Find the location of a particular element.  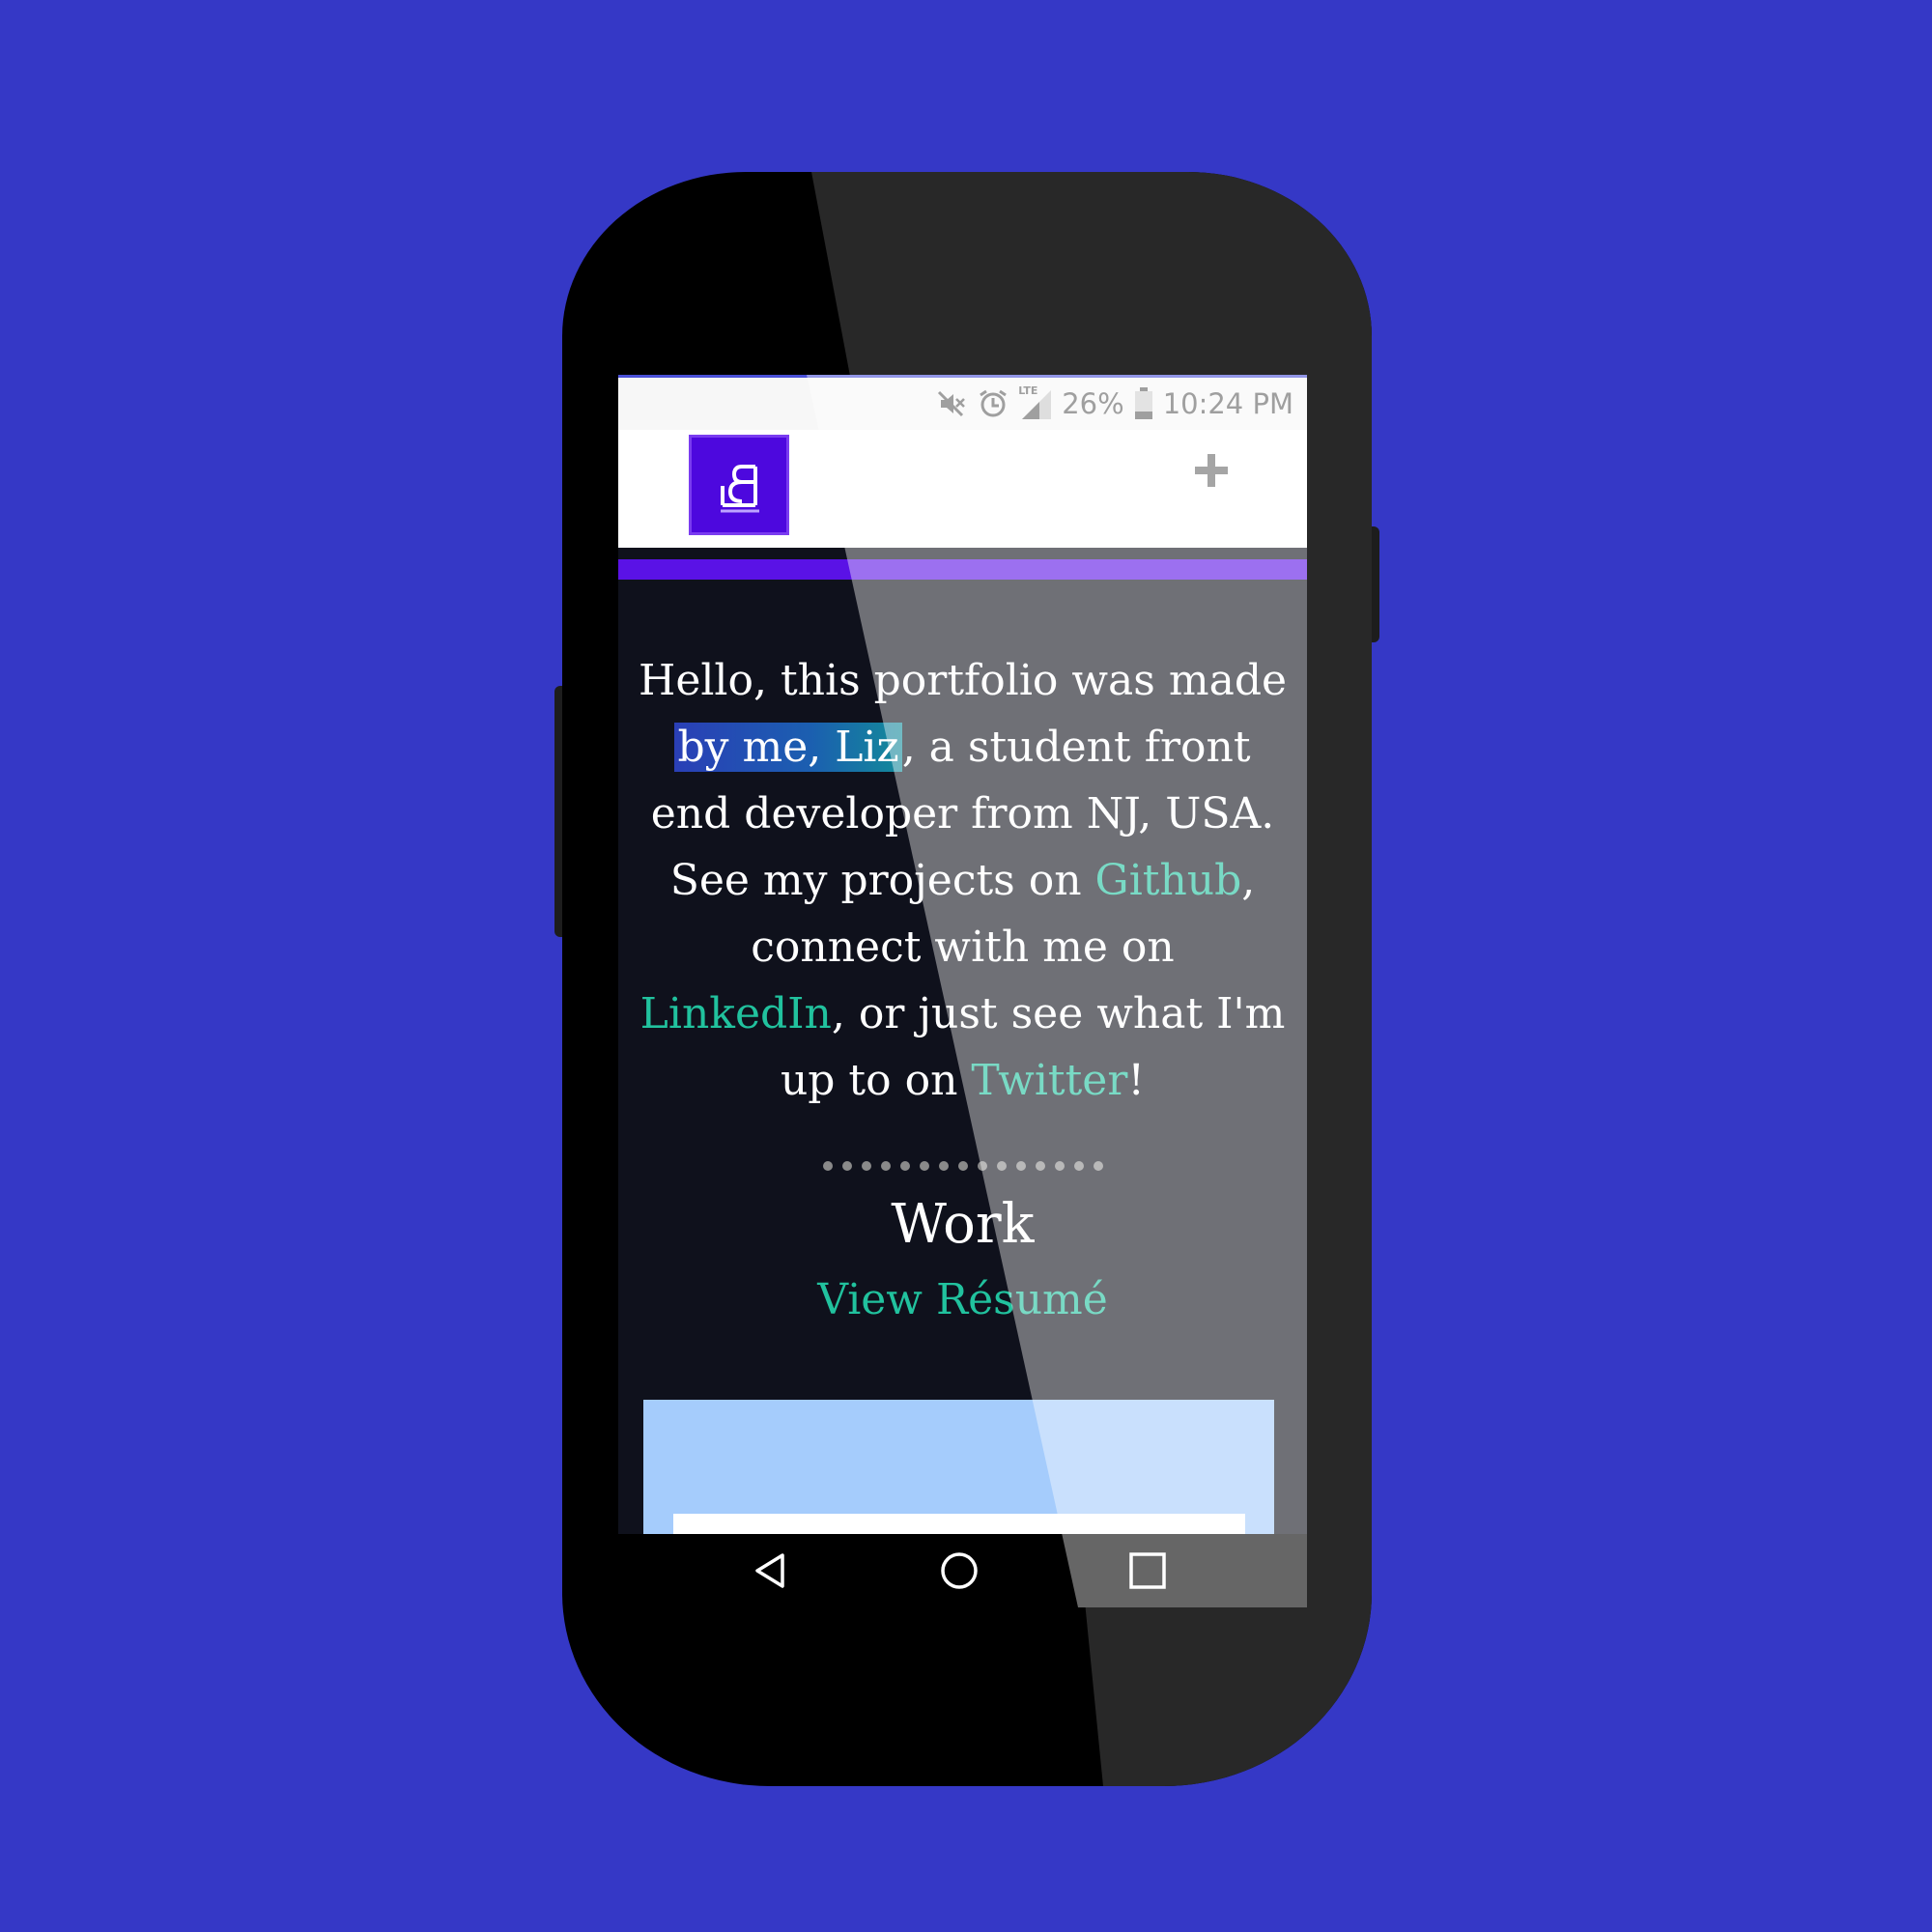

plus-icon is located at coordinates (1211, 470).